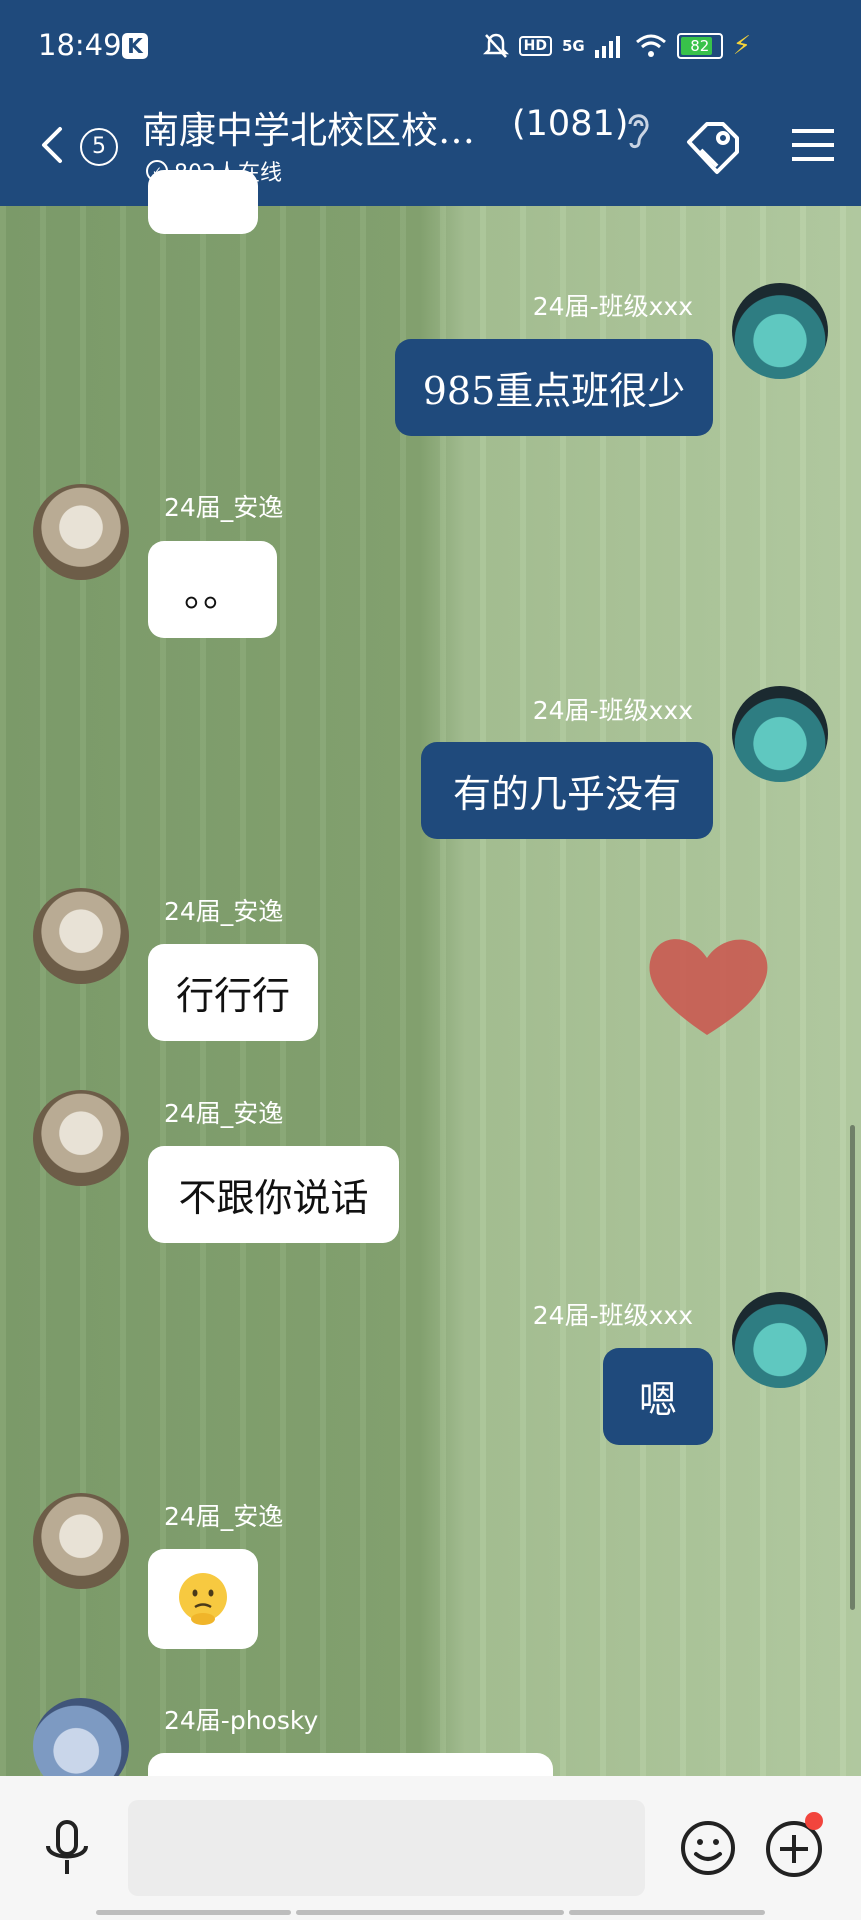 Image resolution: width=861 pixels, height=1920 pixels. What do you see at coordinates (203, 202) in the screenshot?
I see `message-bubble-partial` at bounding box center [203, 202].